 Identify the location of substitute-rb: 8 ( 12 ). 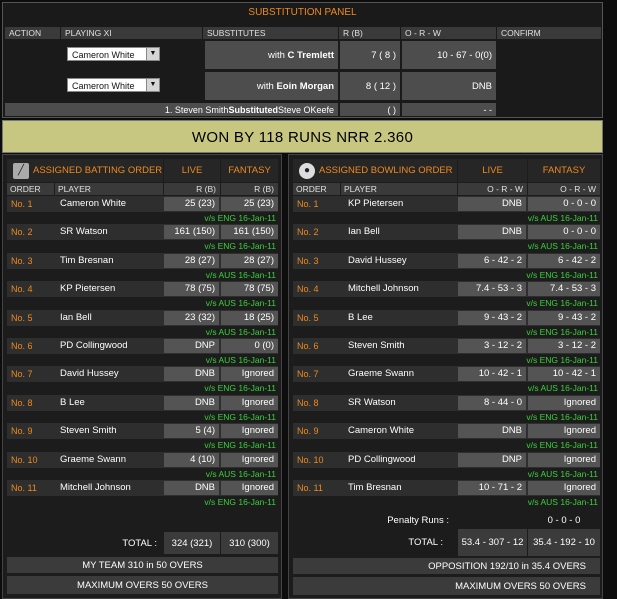
(370, 86).